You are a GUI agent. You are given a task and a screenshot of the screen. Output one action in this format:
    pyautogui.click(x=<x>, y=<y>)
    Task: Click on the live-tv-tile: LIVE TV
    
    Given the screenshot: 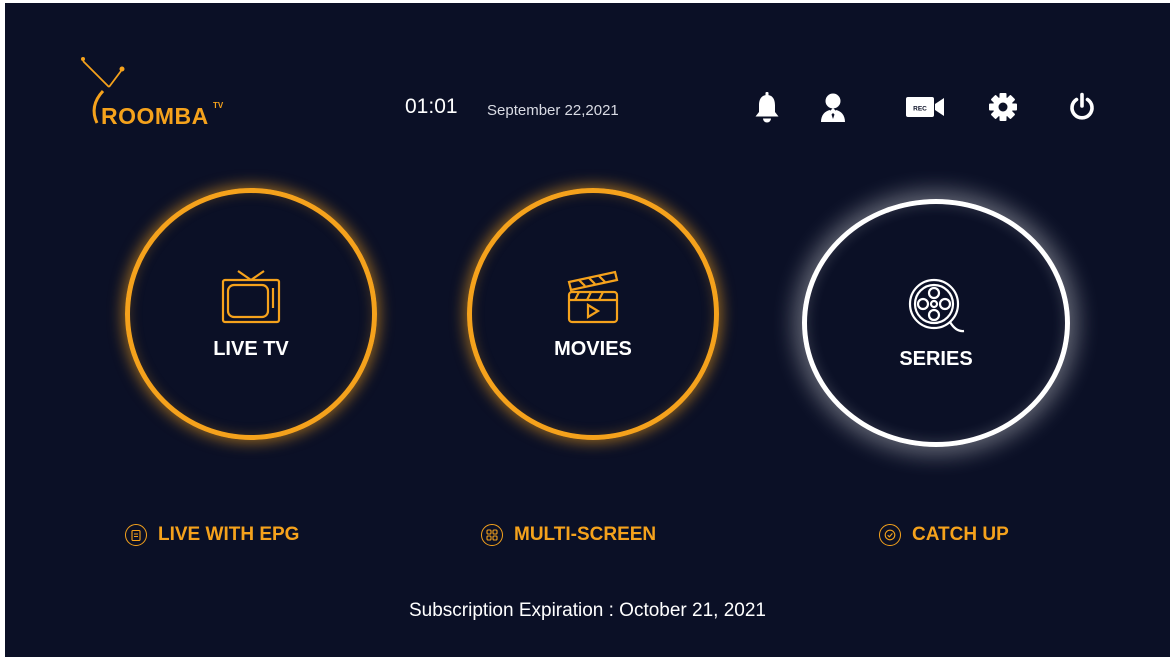 What is the action you would take?
    pyautogui.click(x=251, y=314)
    